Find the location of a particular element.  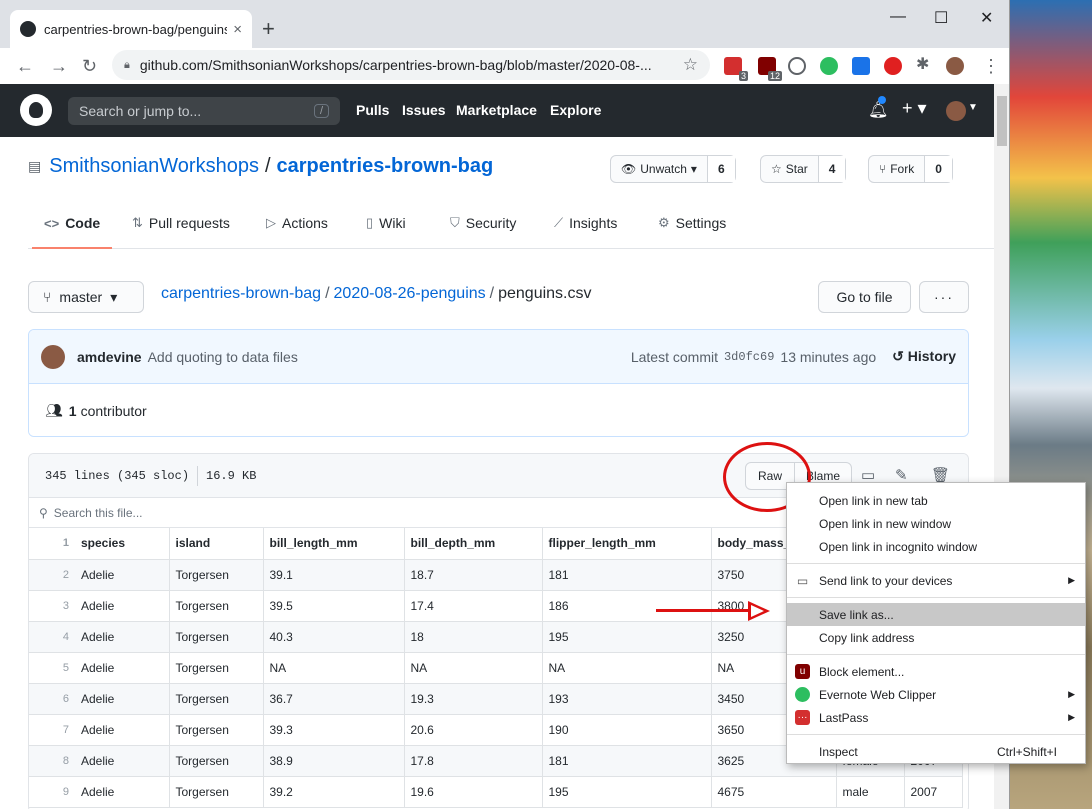

line-number: 8 is located at coordinates (52, 761).